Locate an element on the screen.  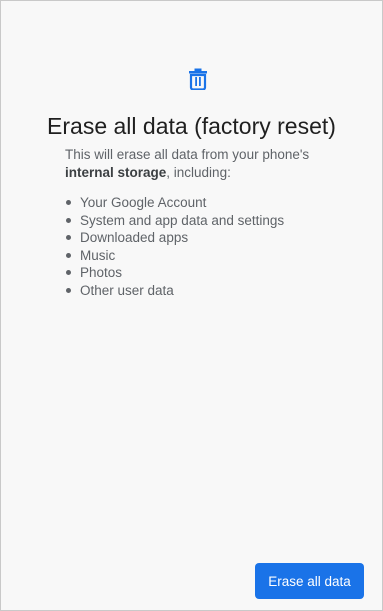
list-item: Music is located at coordinates (174, 256).